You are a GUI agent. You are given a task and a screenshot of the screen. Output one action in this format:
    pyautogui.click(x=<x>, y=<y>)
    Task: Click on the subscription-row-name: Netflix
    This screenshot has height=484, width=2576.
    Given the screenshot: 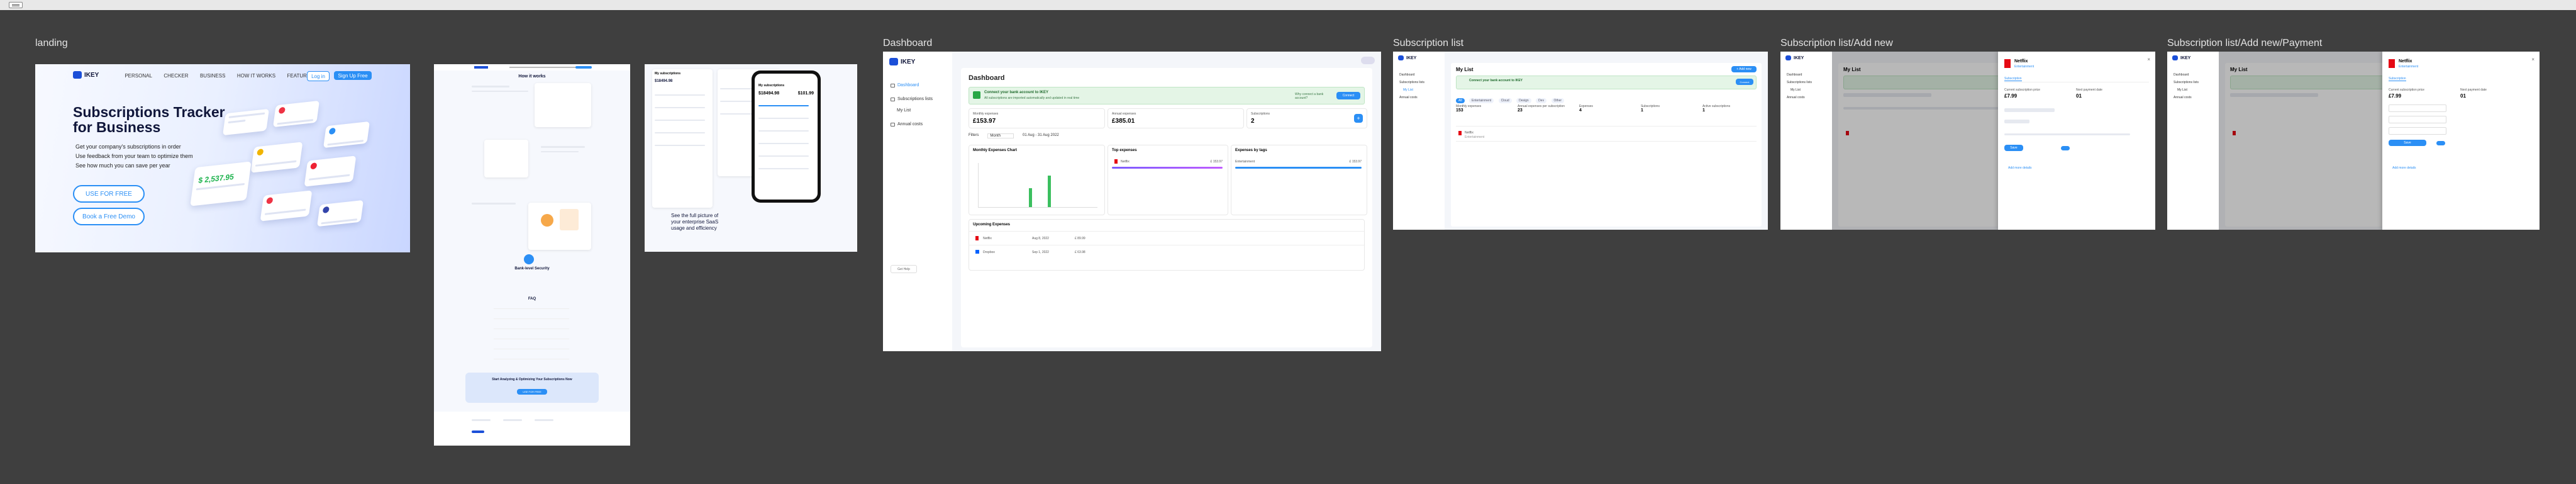 What is the action you would take?
    pyautogui.click(x=1469, y=133)
    